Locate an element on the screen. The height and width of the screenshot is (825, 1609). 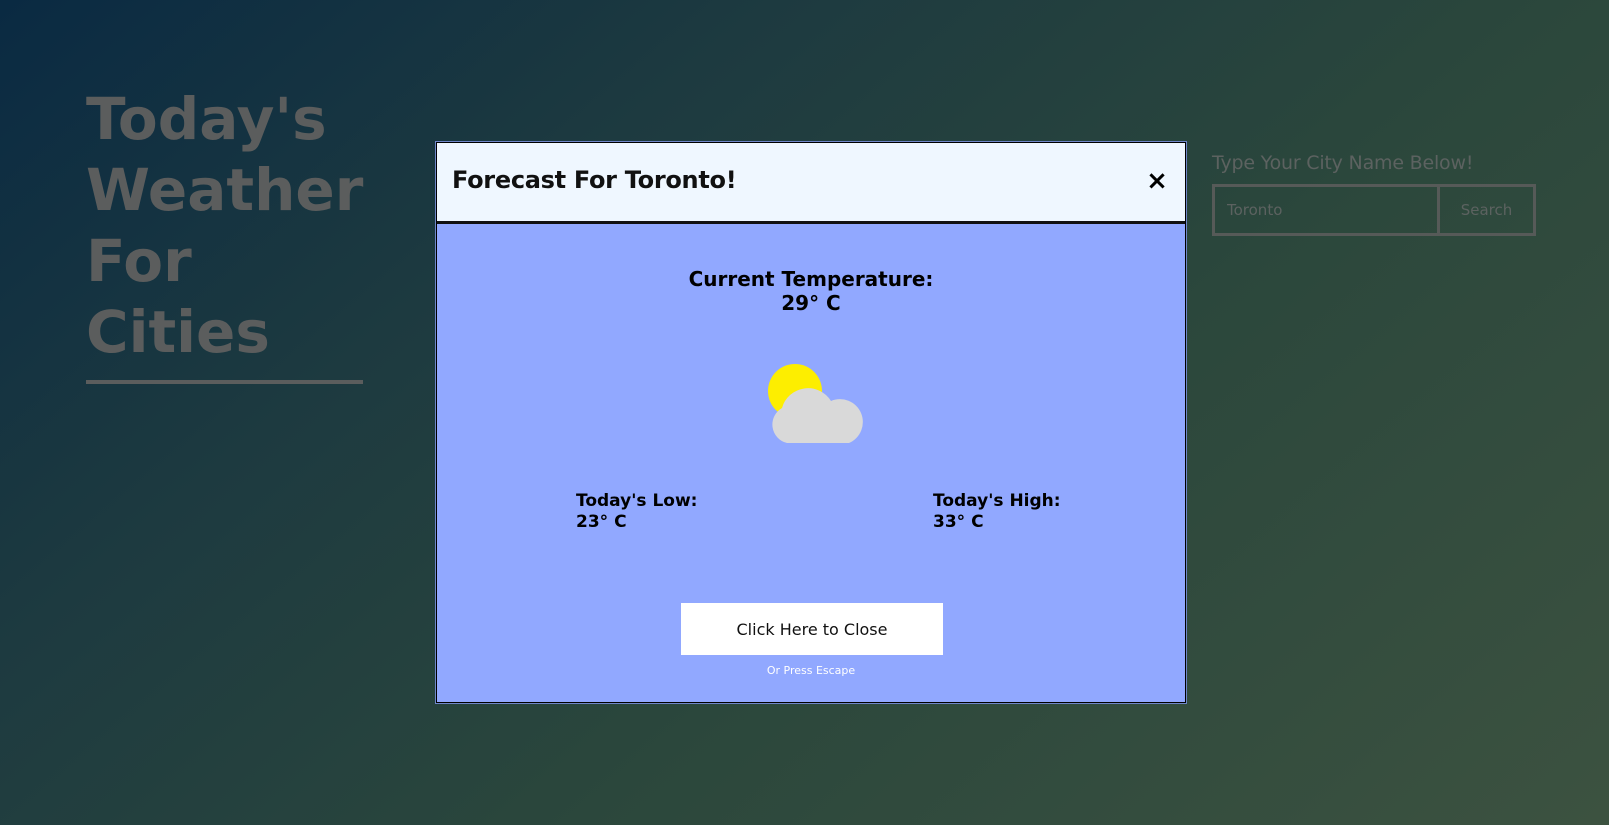
close-icon: × is located at coordinates (1157, 181).